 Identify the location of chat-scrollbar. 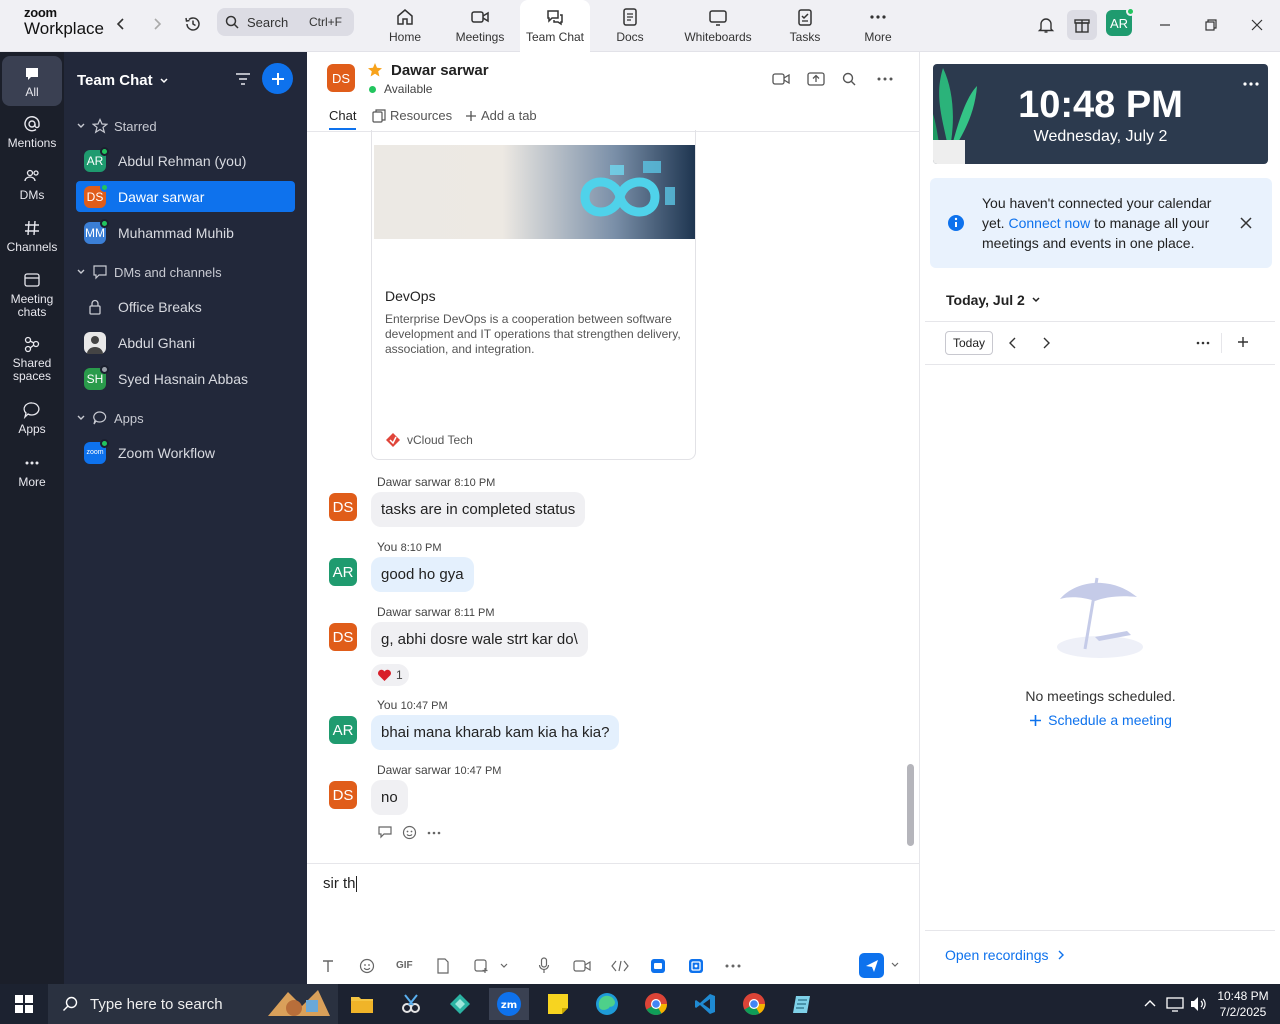
(910, 805).